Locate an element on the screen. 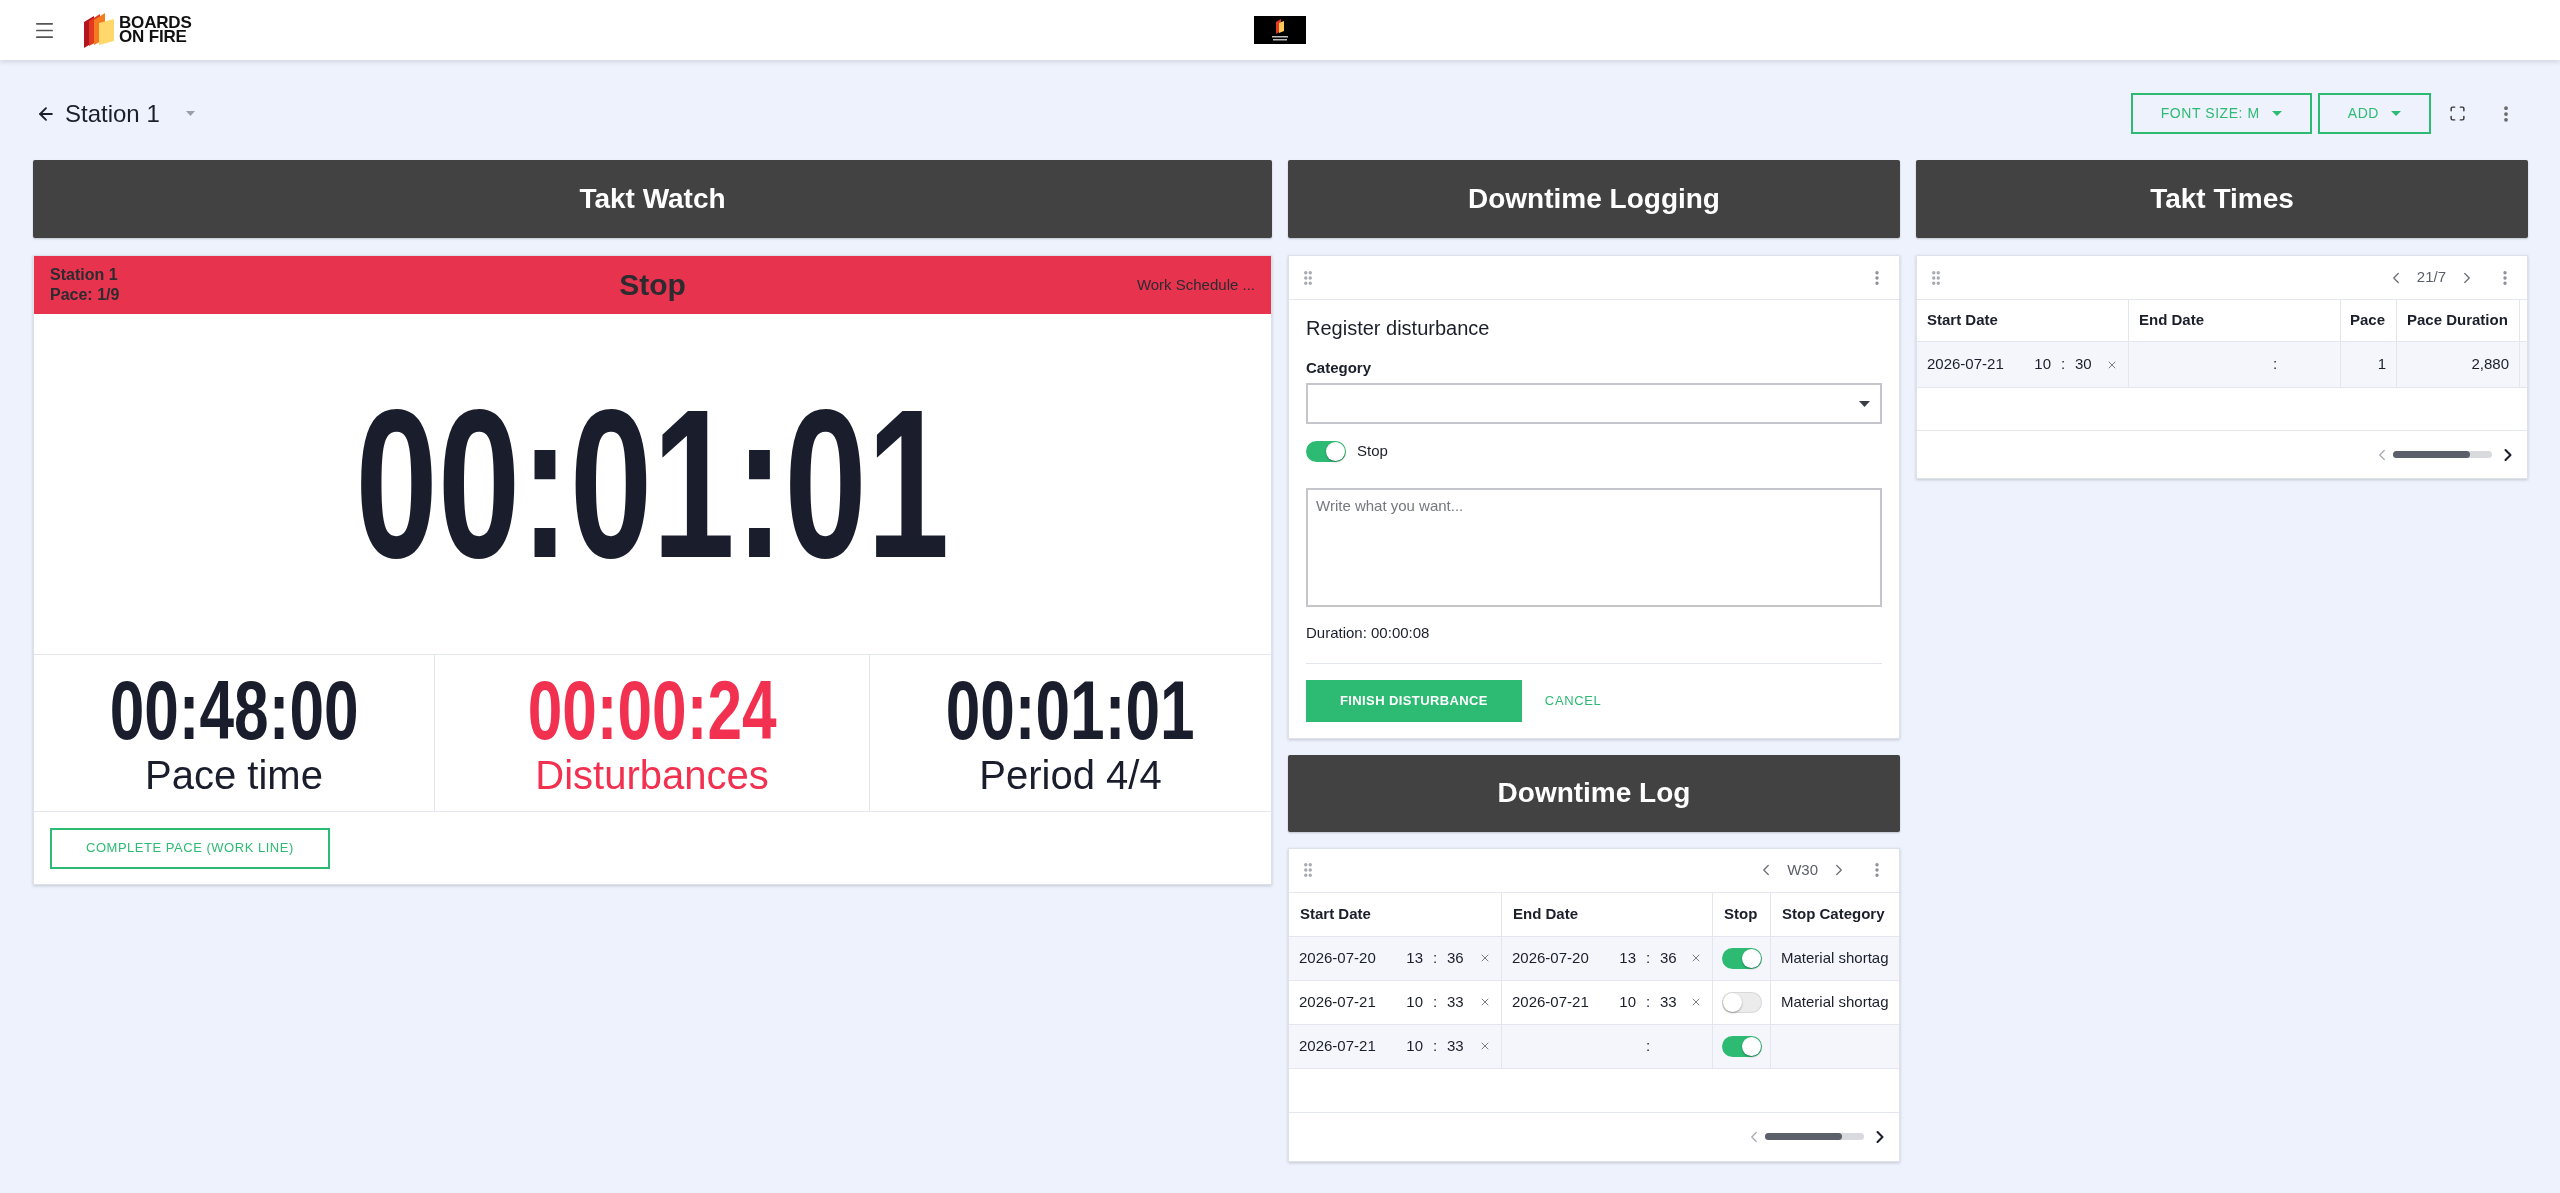 Image resolution: width=2560 pixels, height=1193 pixels. stat-label: Pace time is located at coordinates (234, 775).